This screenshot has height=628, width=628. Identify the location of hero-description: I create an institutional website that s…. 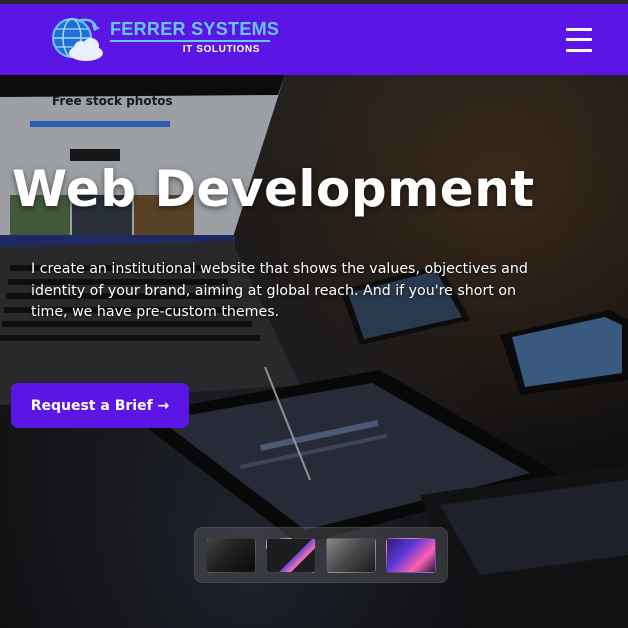
(279, 290).